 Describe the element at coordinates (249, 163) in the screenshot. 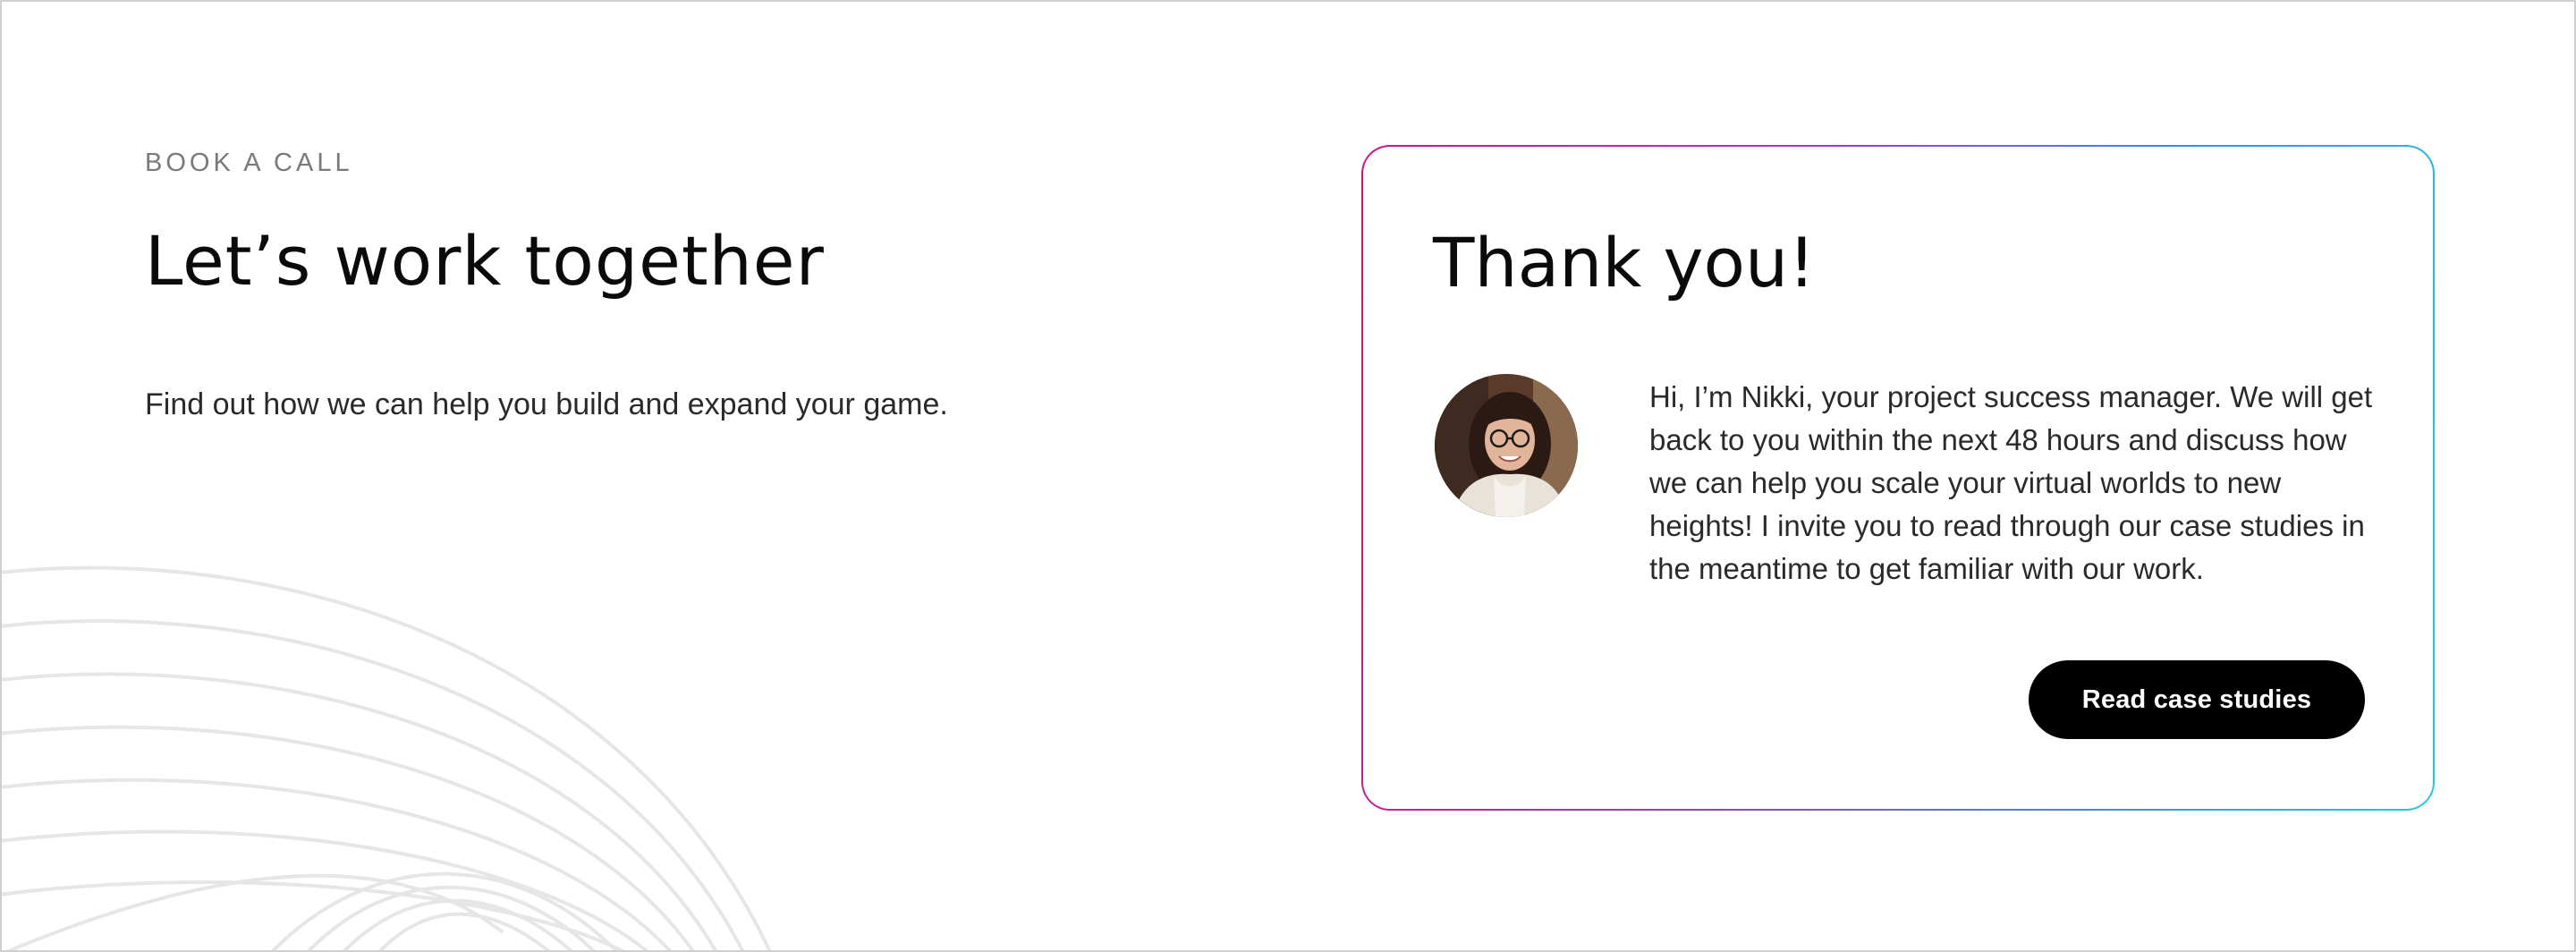

I see `section-eyebrow: BOOK A CALL` at that location.